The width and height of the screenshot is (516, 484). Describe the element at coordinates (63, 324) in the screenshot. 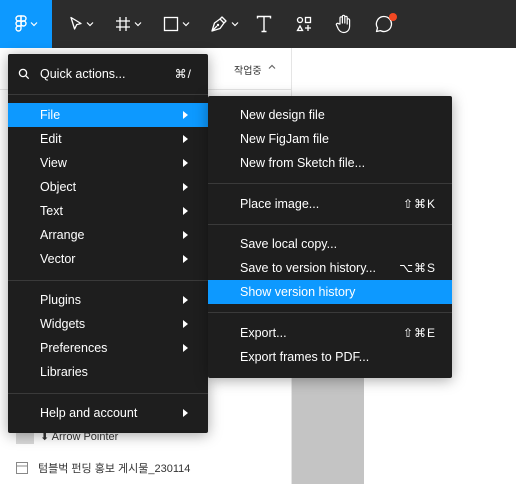

I see `menu-item-label: Widgets` at that location.